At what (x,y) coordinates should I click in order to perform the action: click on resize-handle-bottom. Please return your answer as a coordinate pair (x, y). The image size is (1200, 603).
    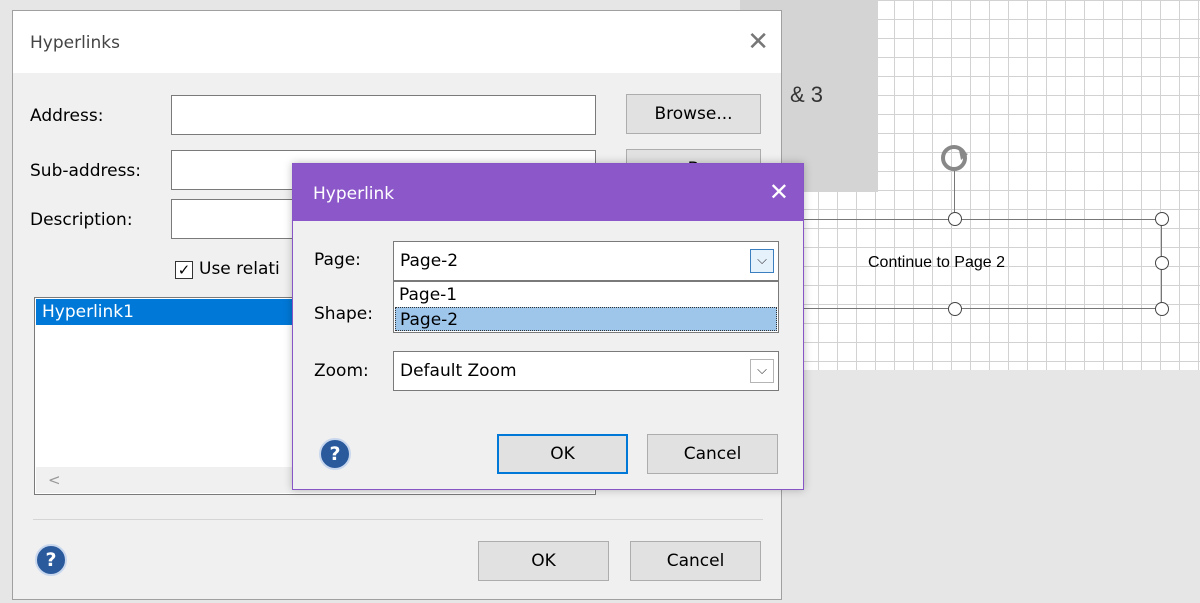
    Looking at the image, I should click on (955, 309).